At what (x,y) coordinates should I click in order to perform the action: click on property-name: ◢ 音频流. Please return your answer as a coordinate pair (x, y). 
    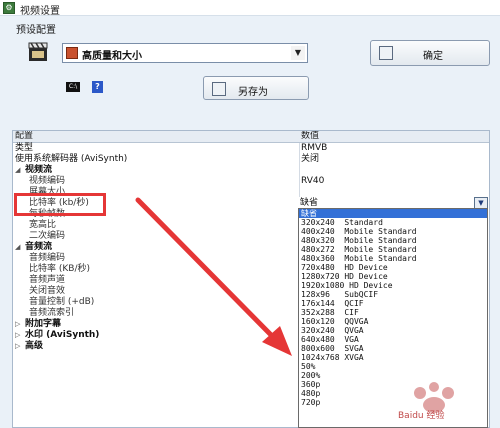
    Looking at the image, I should click on (33, 247).